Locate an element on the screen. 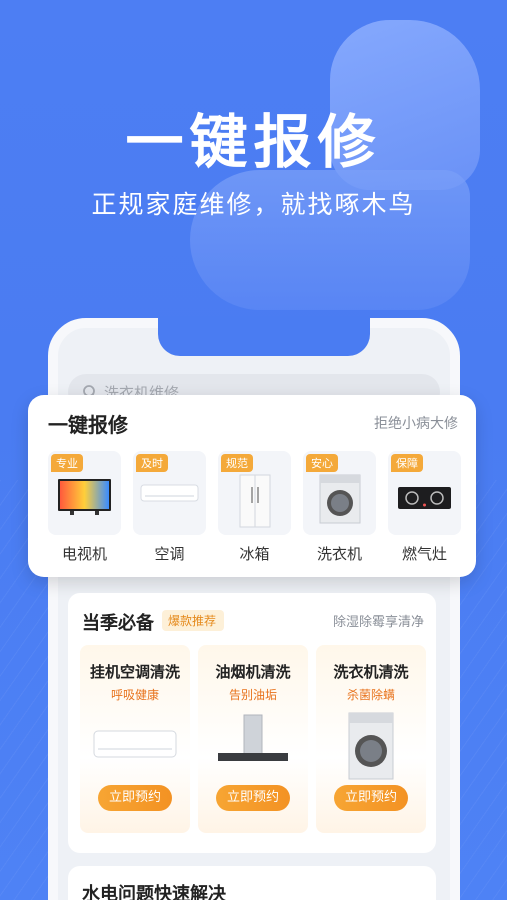 This screenshot has width=507, height=900. service-desc: 杀菌除螨 is located at coordinates (370, 695).